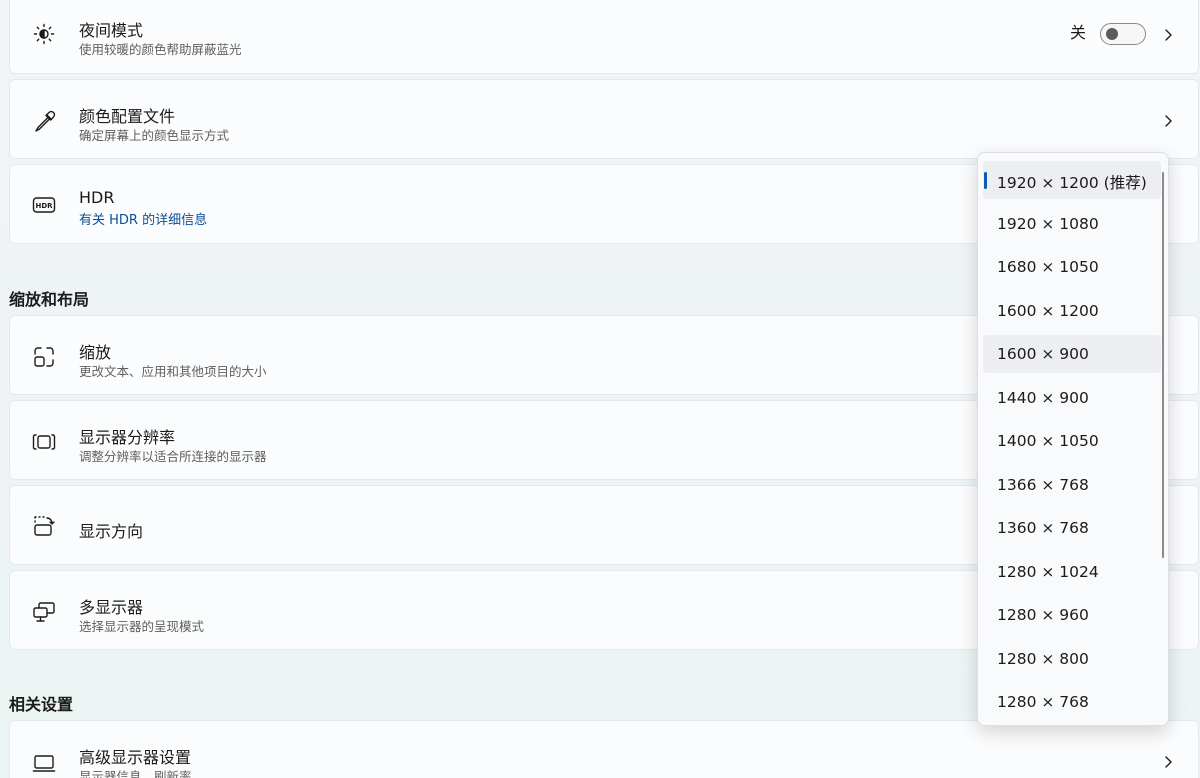  I want to click on advanced-display-title: 高级显示器设置, so click(135, 757).